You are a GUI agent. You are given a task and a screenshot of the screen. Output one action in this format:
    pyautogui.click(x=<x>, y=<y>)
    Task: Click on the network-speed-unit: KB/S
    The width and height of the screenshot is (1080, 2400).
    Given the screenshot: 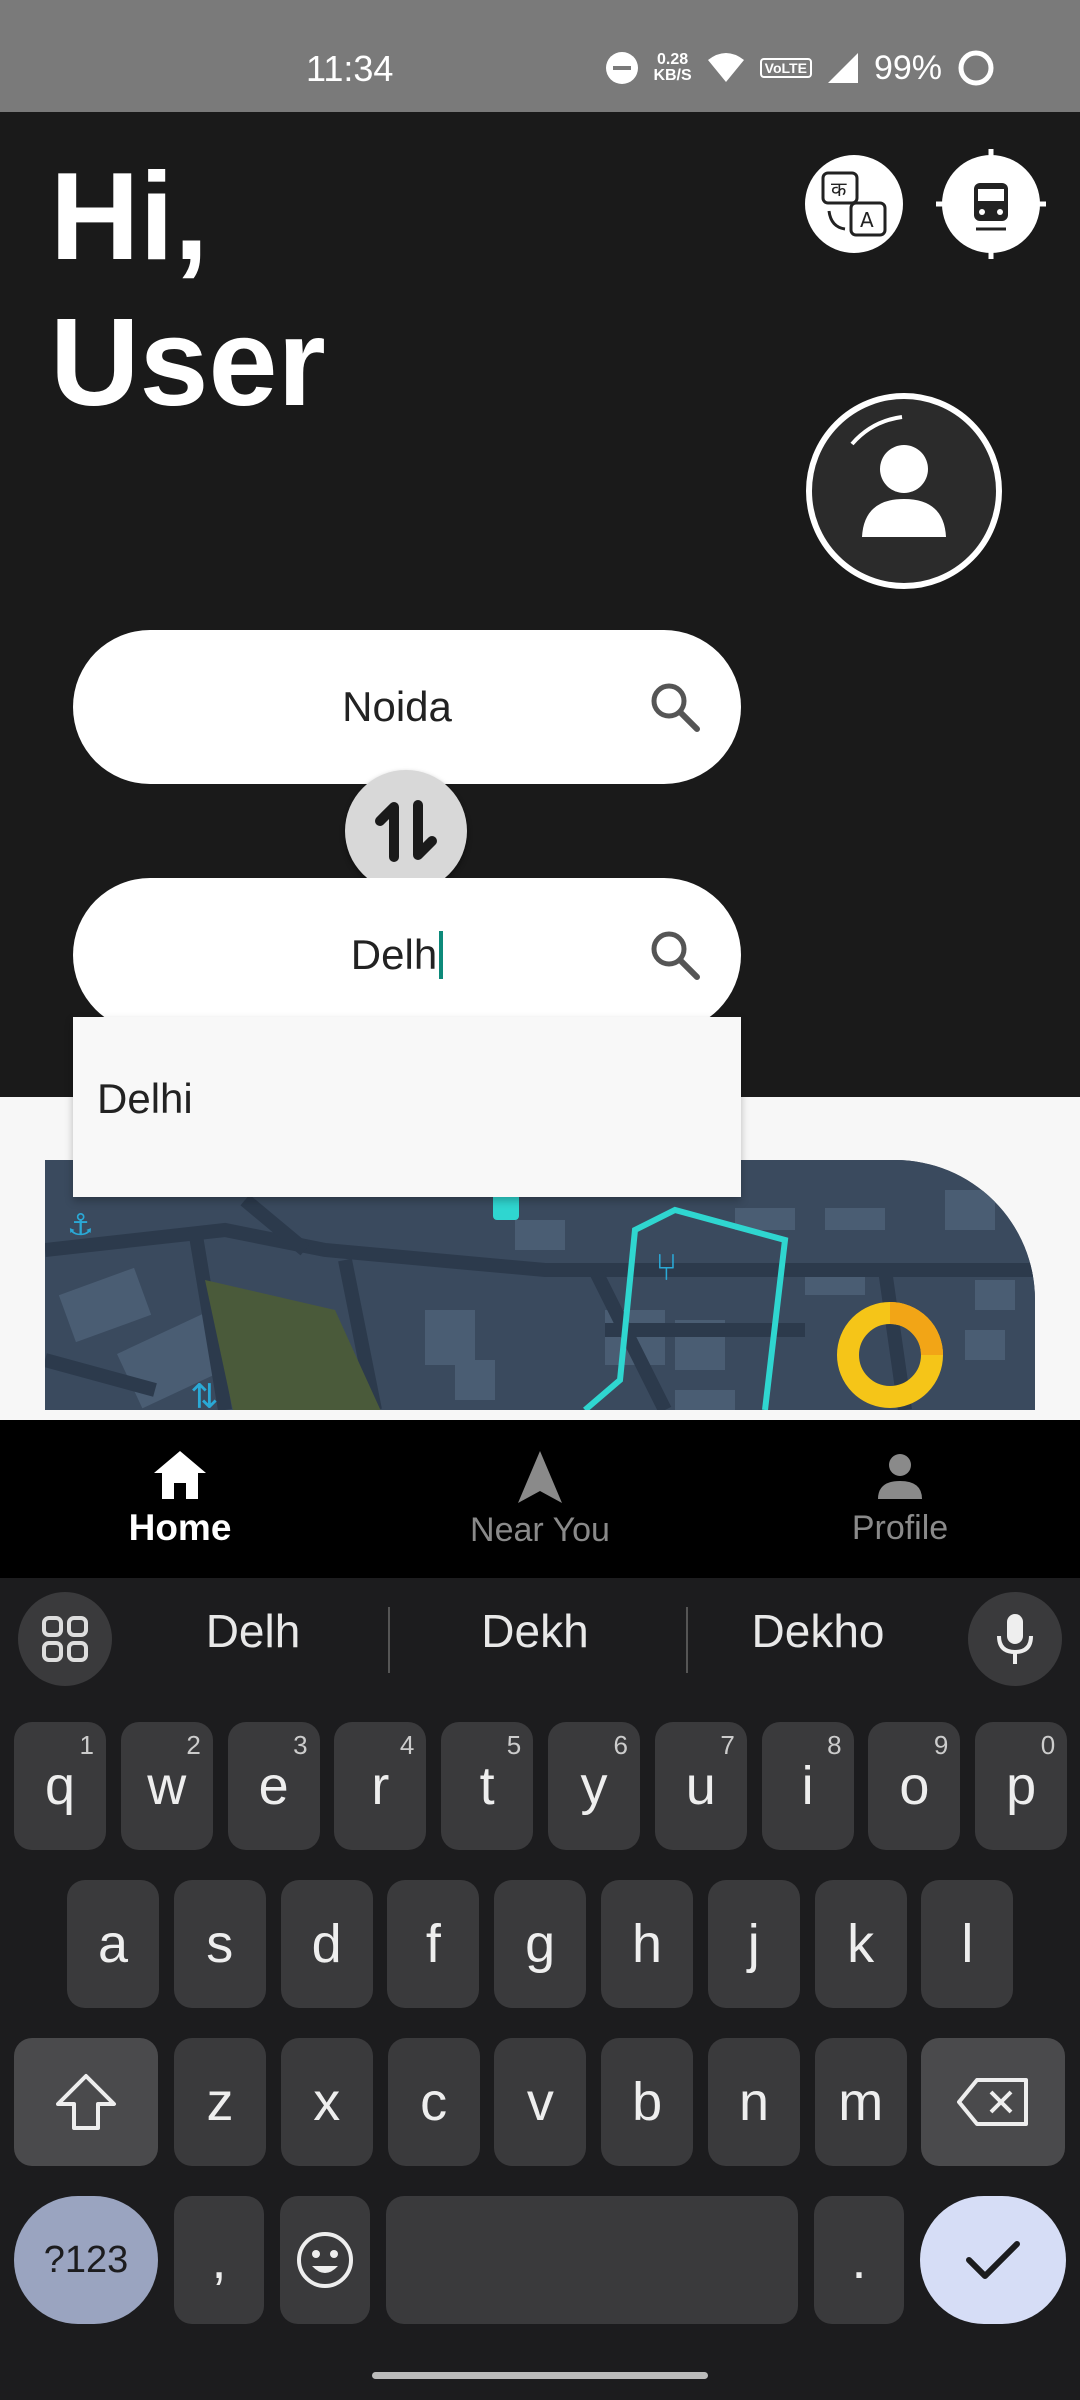 What is the action you would take?
    pyautogui.click(x=672, y=75)
    